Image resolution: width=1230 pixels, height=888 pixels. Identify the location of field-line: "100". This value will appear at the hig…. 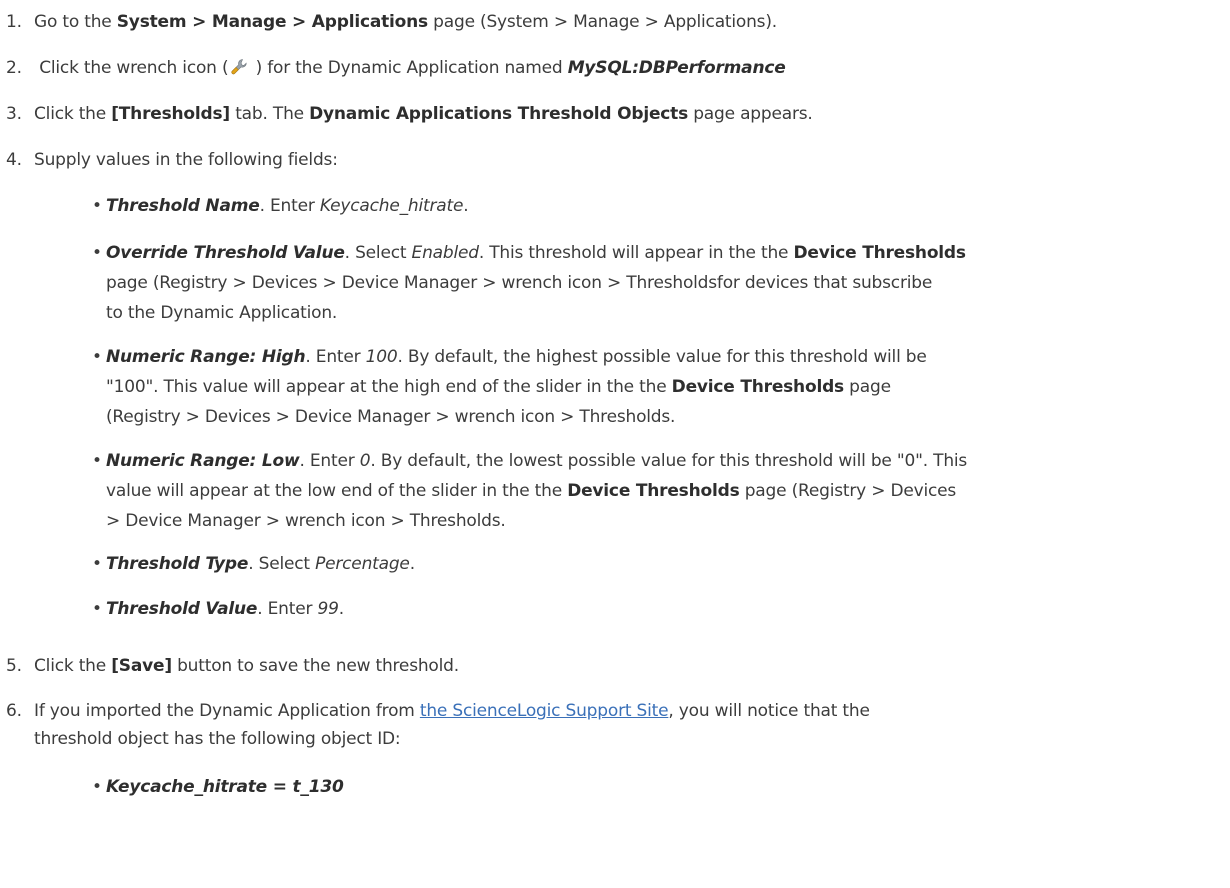
(665, 387).